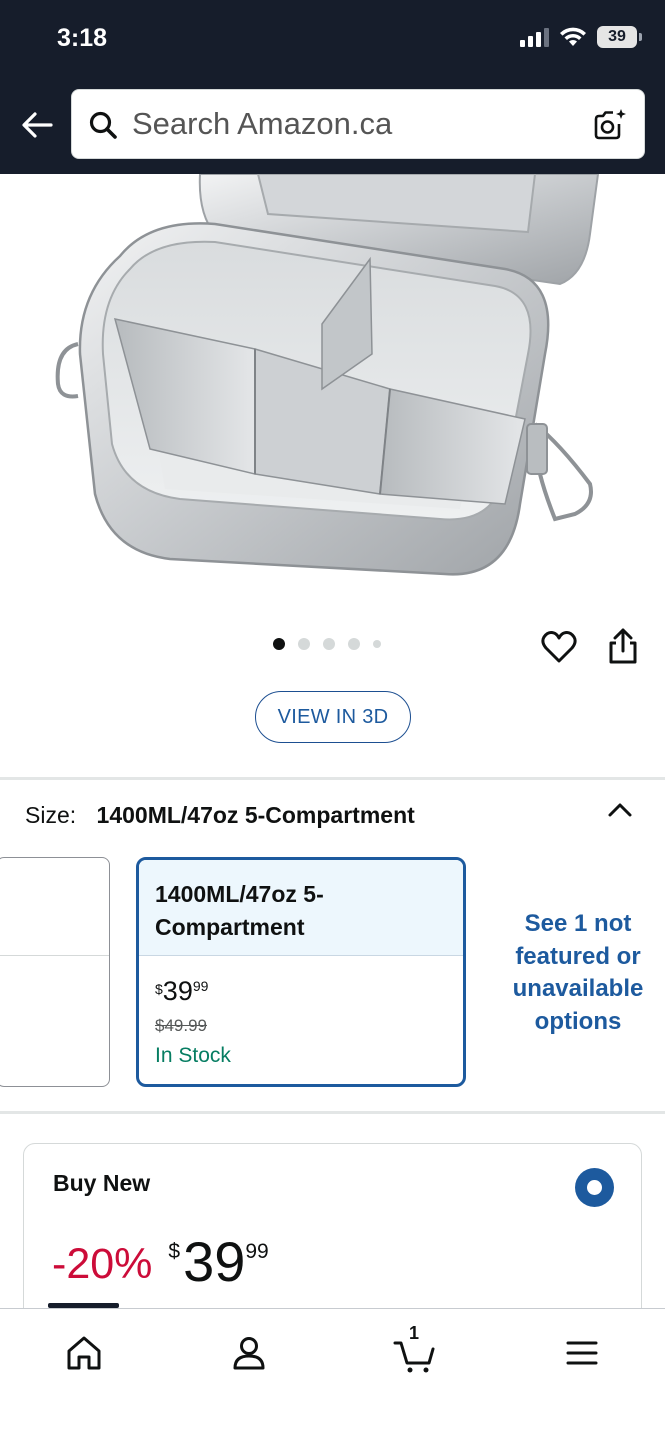 The image size is (665, 1440). What do you see at coordinates (249, 1353) in the screenshot?
I see `account-icon` at bounding box center [249, 1353].